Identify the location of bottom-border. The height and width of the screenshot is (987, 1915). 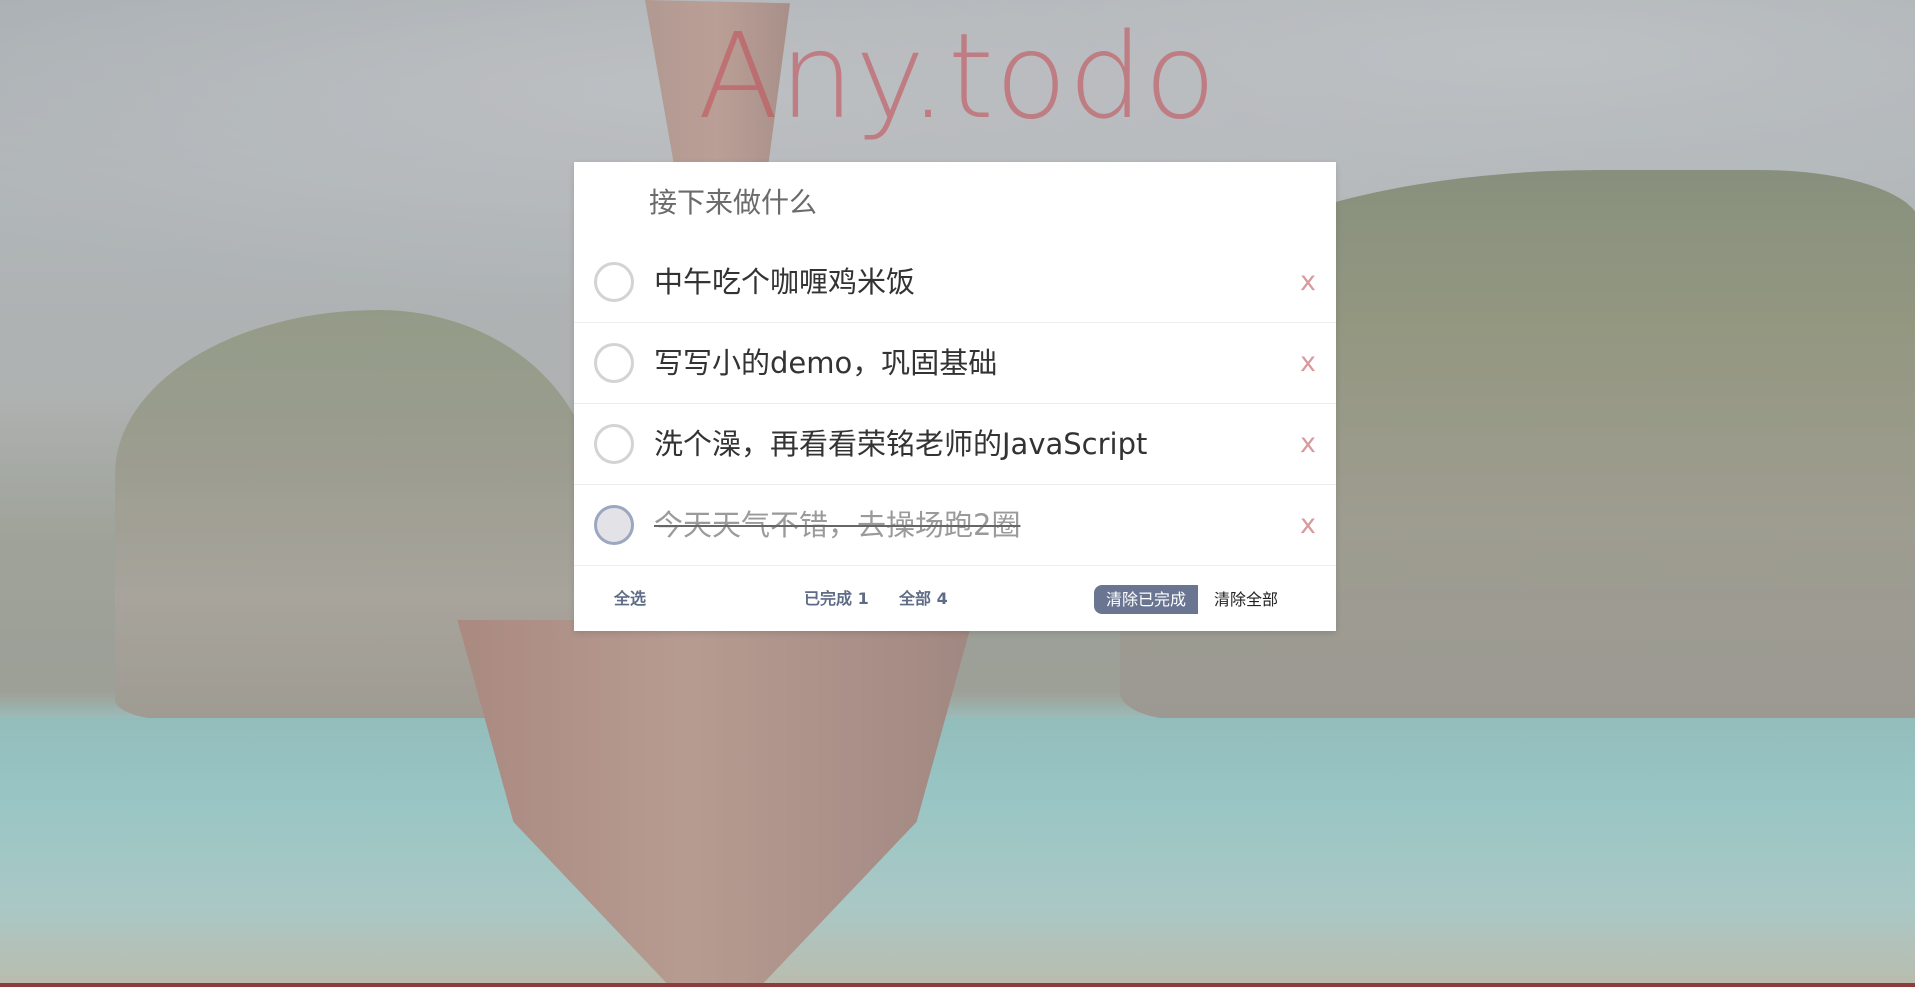
(957, 985).